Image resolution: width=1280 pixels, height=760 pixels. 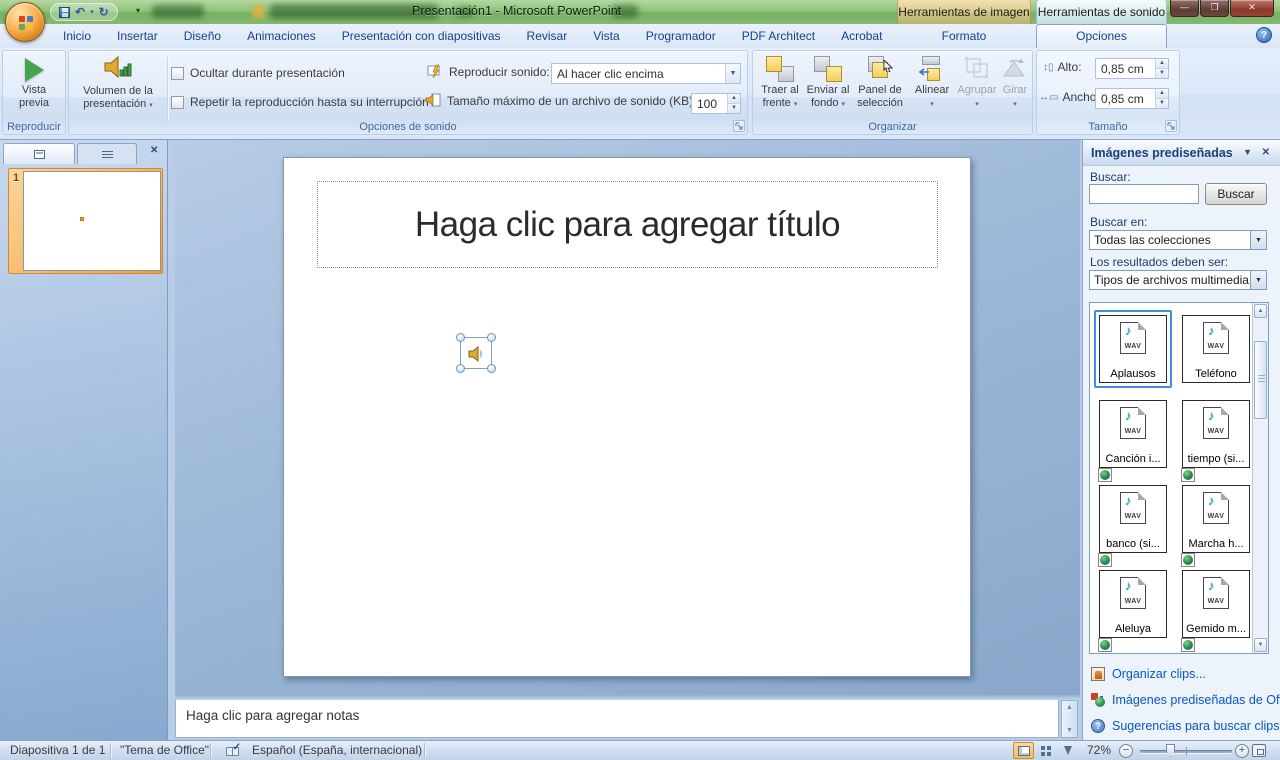 What do you see at coordinates (1126, 751) in the screenshot?
I see `zoom-out-button: −` at bounding box center [1126, 751].